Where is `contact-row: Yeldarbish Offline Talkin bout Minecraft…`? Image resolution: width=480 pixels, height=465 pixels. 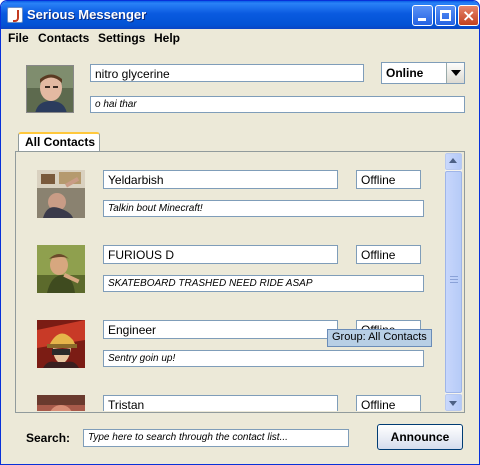
contact-row: Yeldarbish Offline Talkin bout Minecraft… is located at coordinates (231, 190).